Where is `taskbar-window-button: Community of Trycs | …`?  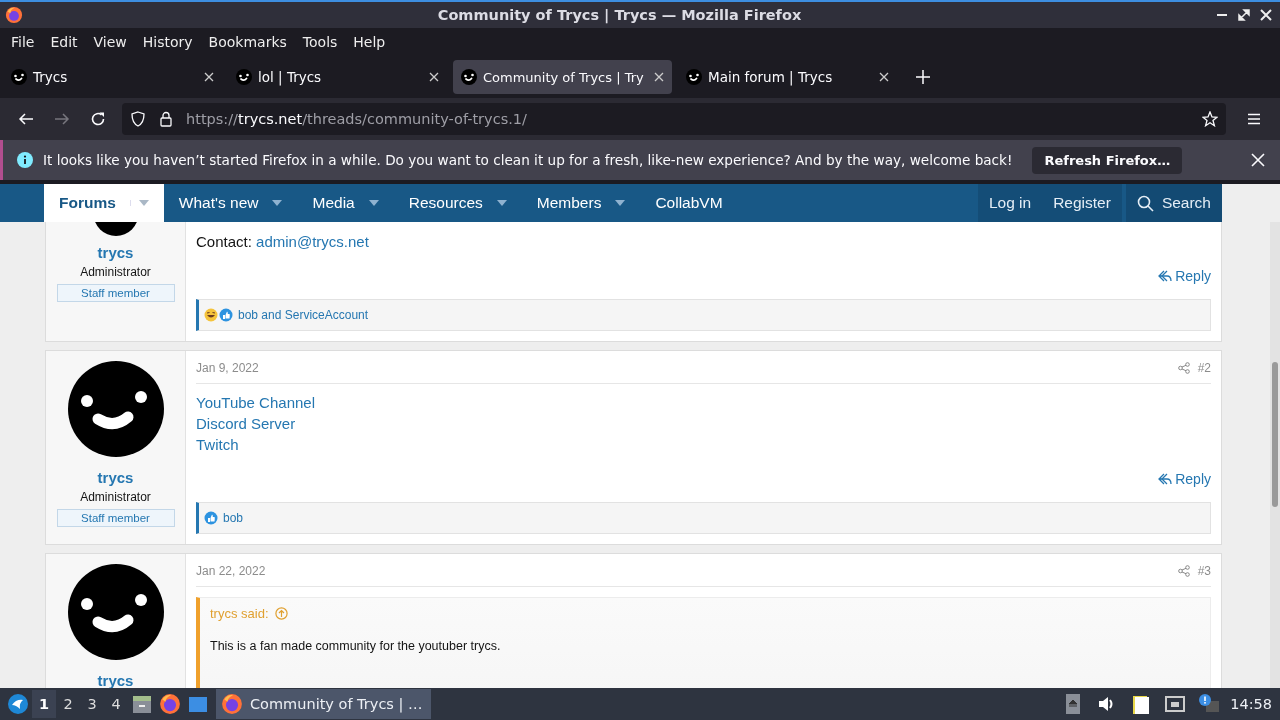 taskbar-window-button: Community of Trycs | … is located at coordinates (323, 704).